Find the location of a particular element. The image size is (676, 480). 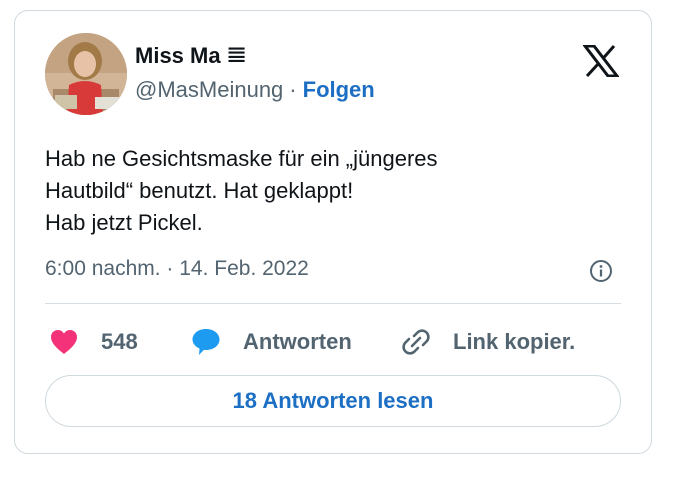

divider is located at coordinates (333, 303).